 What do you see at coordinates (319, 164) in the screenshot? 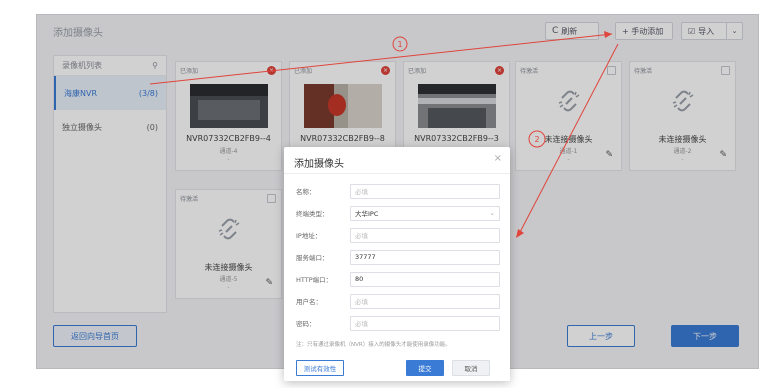
I see `dialog-title: 添加摄像头` at bounding box center [319, 164].